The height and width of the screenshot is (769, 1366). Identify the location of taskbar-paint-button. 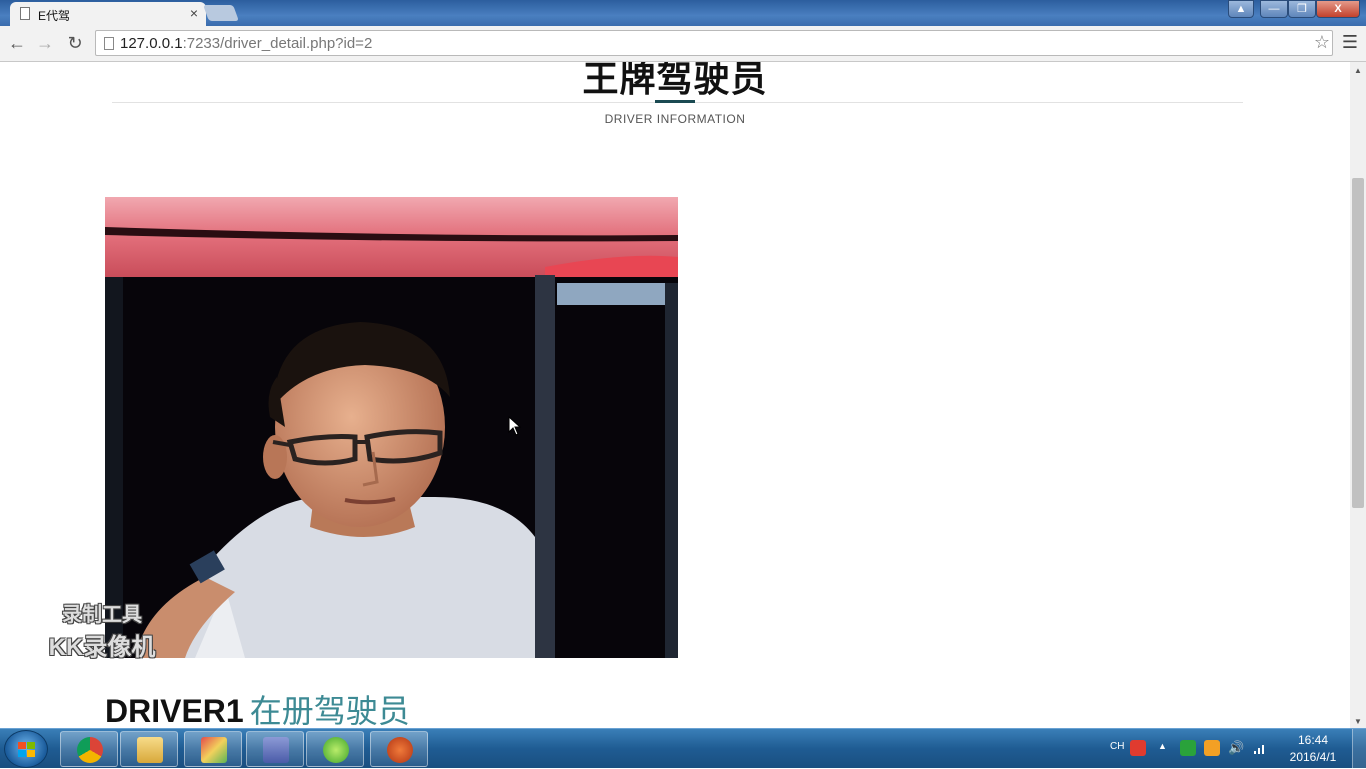
(213, 749).